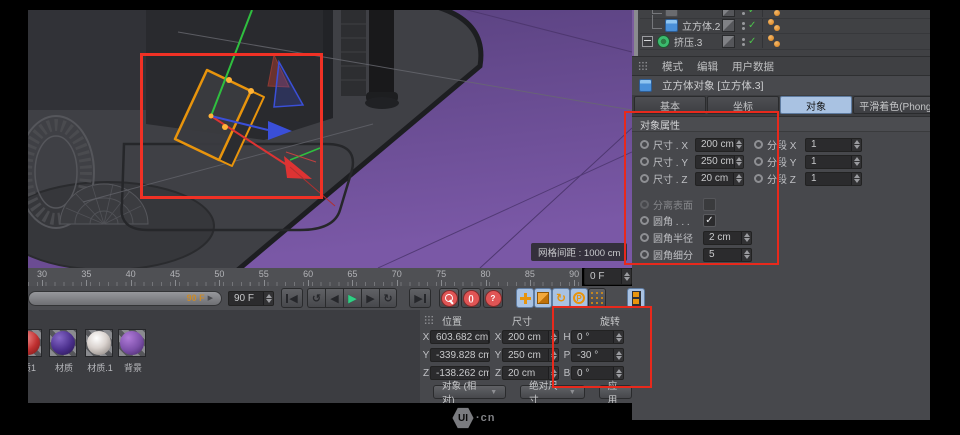 Image resolution: width=960 pixels, height=435 pixels. What do you see at coordinates (709, 204) in the screenshot?
I see `separate-surfaces-checkbox: ✓` at bounding box center [709, 204].